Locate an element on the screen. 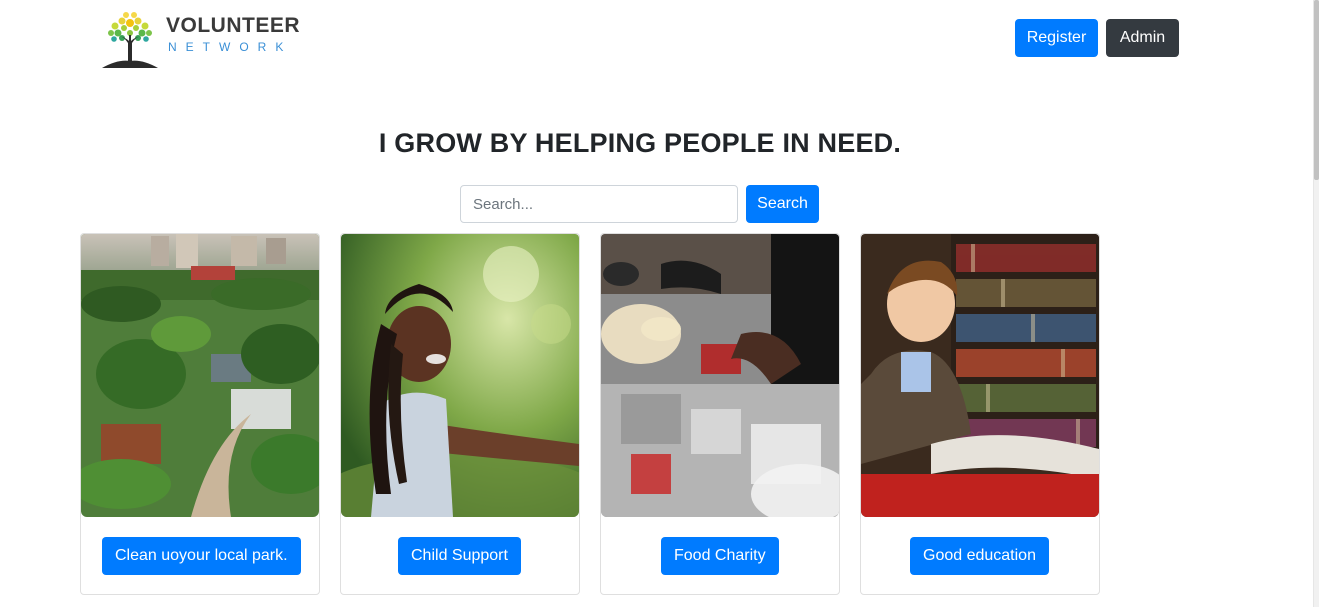 This screenshot has width=1319, height=607. search-input is located at coordinates (599, 204).